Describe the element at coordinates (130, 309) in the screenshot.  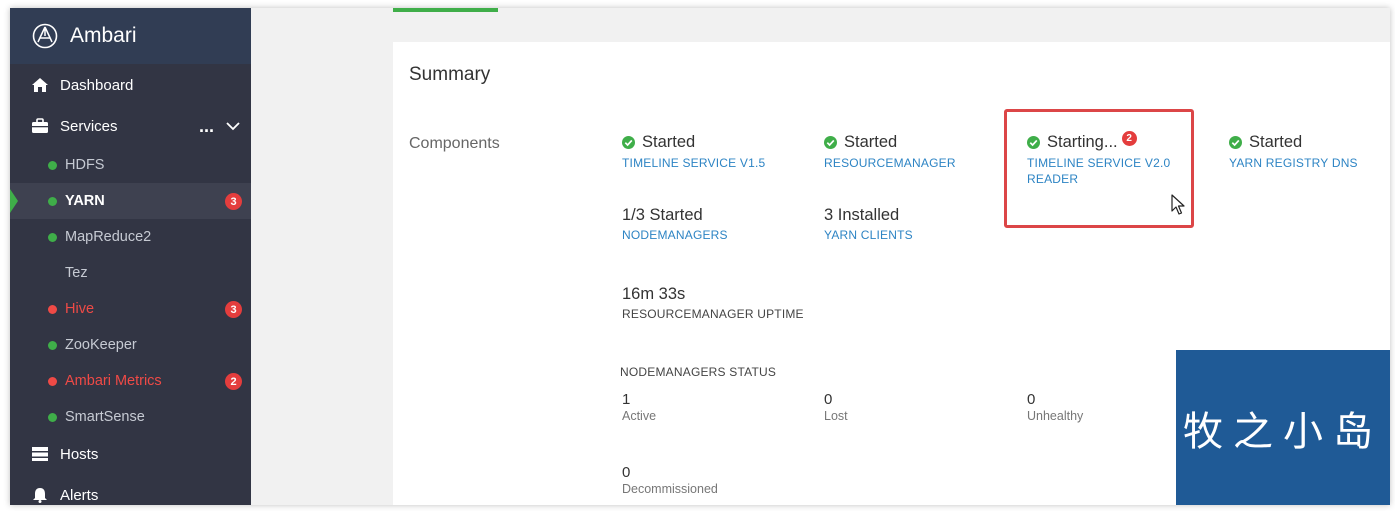
I see `sidebar-item-hive: Hive 3` at that location.